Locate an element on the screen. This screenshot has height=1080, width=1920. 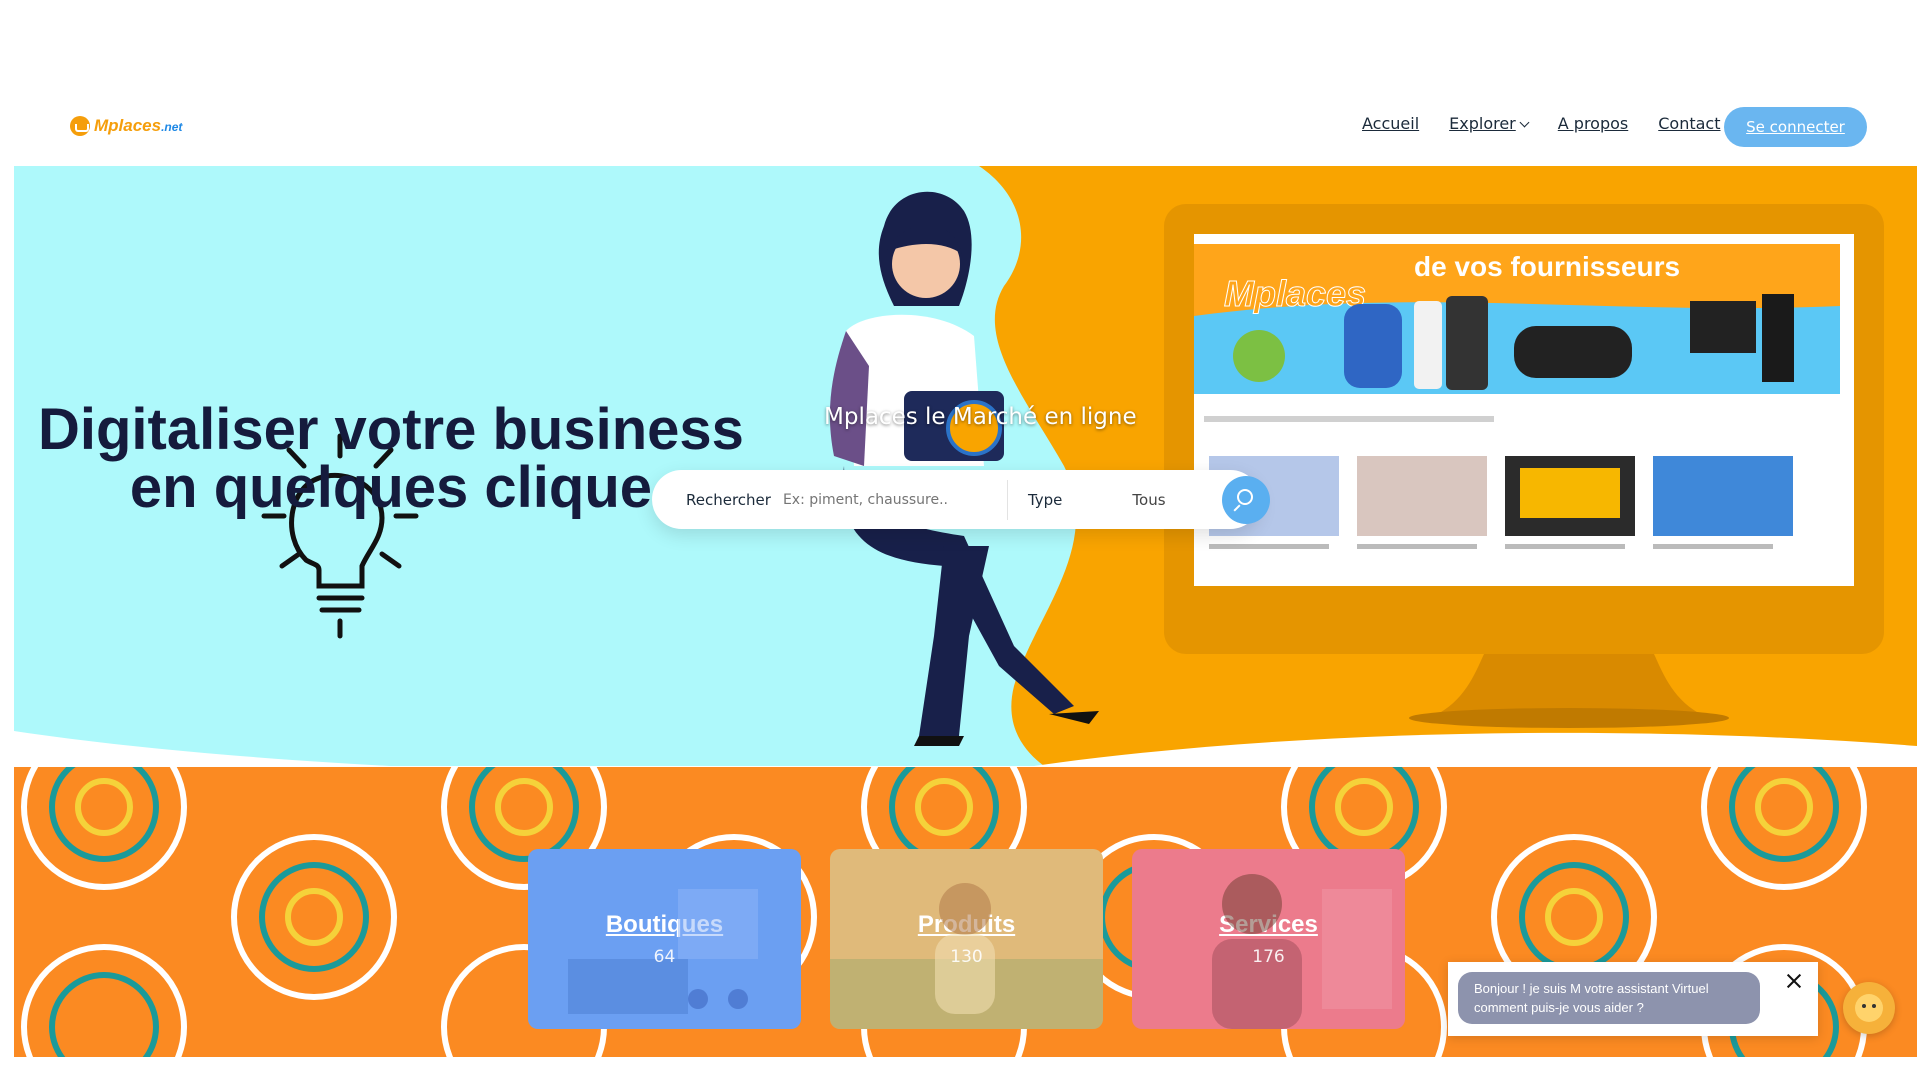
bot-avatar-icon is located at coordinates (1869, 1008).